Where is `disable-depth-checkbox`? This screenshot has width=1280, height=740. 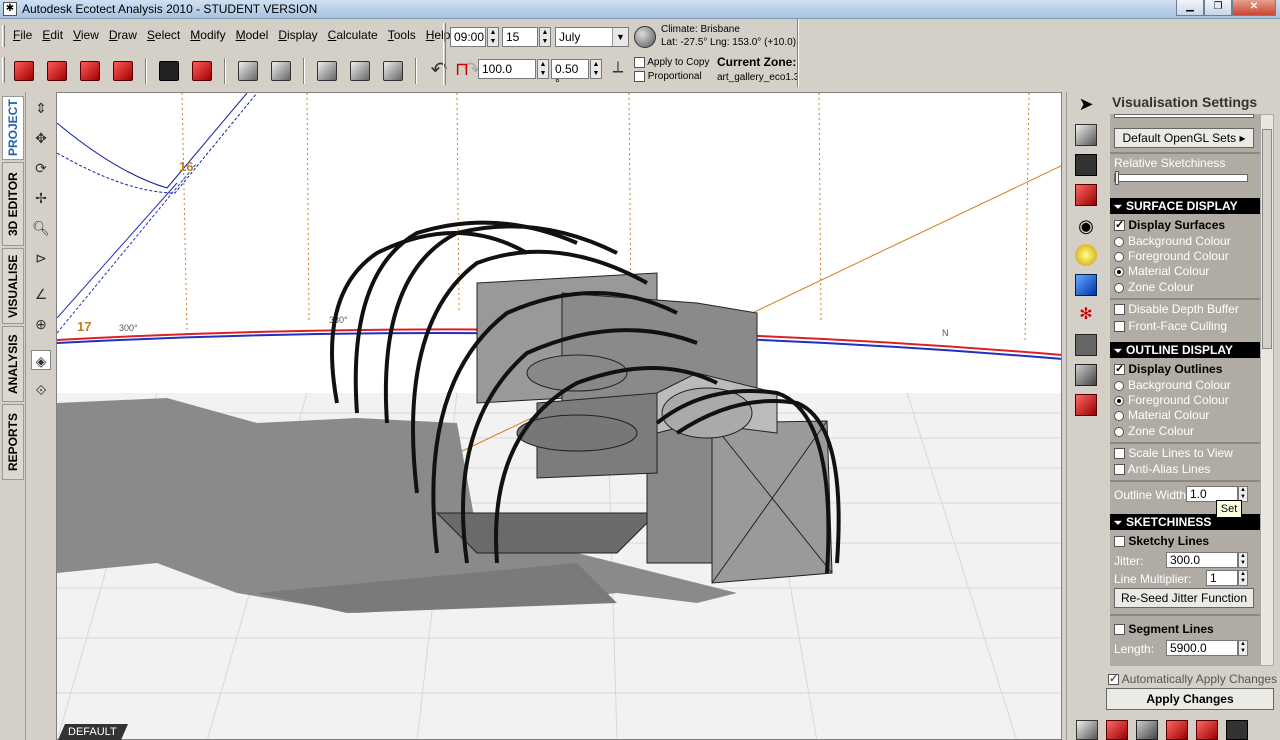 disable-depth-checkbox is located at coordinates (1119, 310).